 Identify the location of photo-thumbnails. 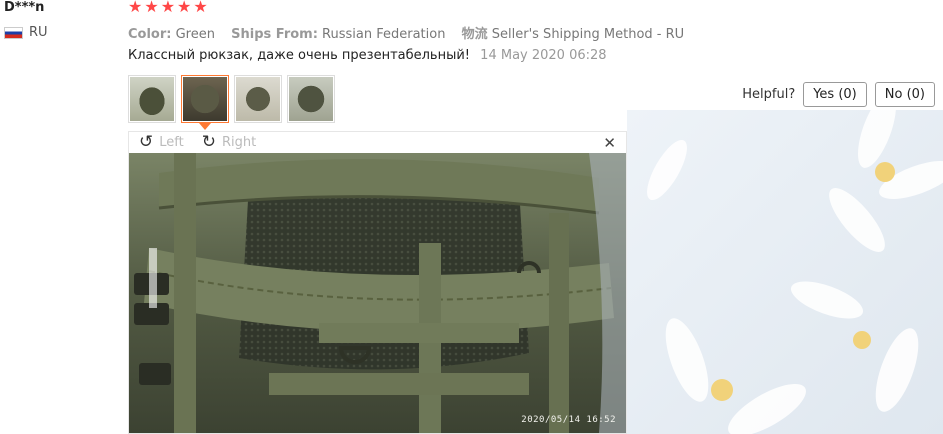
(231, 99).